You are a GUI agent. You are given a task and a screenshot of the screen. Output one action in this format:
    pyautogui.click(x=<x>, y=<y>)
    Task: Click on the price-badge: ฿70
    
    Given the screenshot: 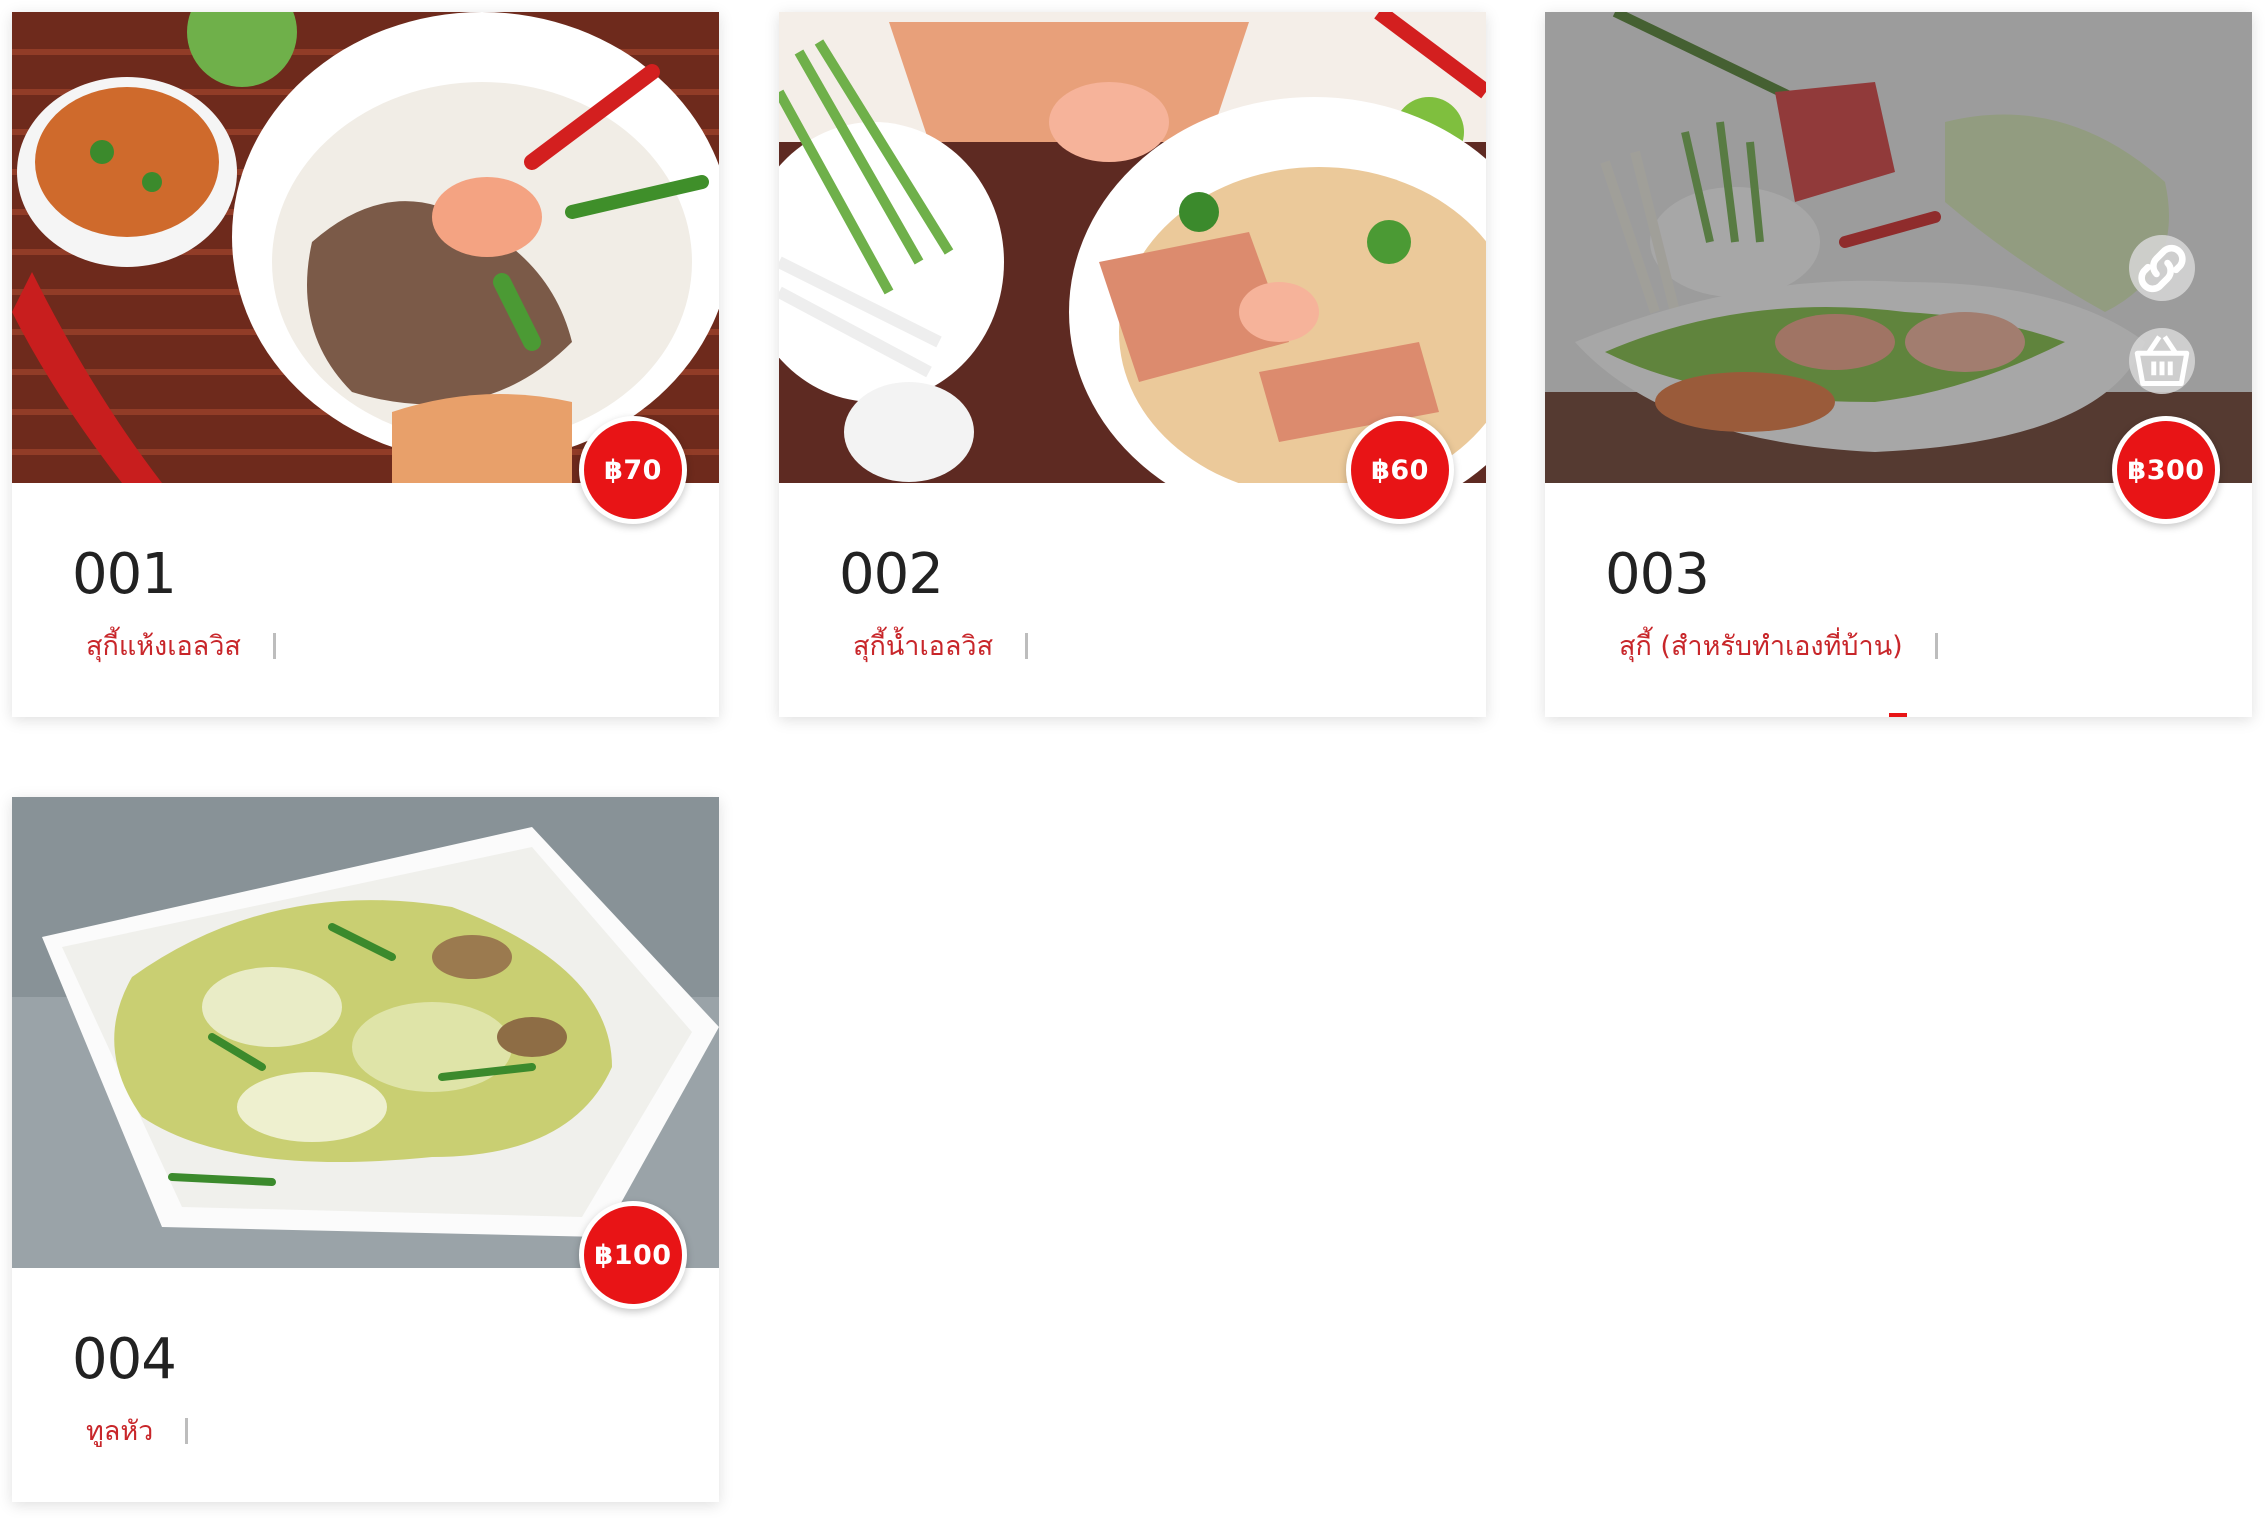 What is the action you would take?
    pyautogui.click(x=633, y=470)
    